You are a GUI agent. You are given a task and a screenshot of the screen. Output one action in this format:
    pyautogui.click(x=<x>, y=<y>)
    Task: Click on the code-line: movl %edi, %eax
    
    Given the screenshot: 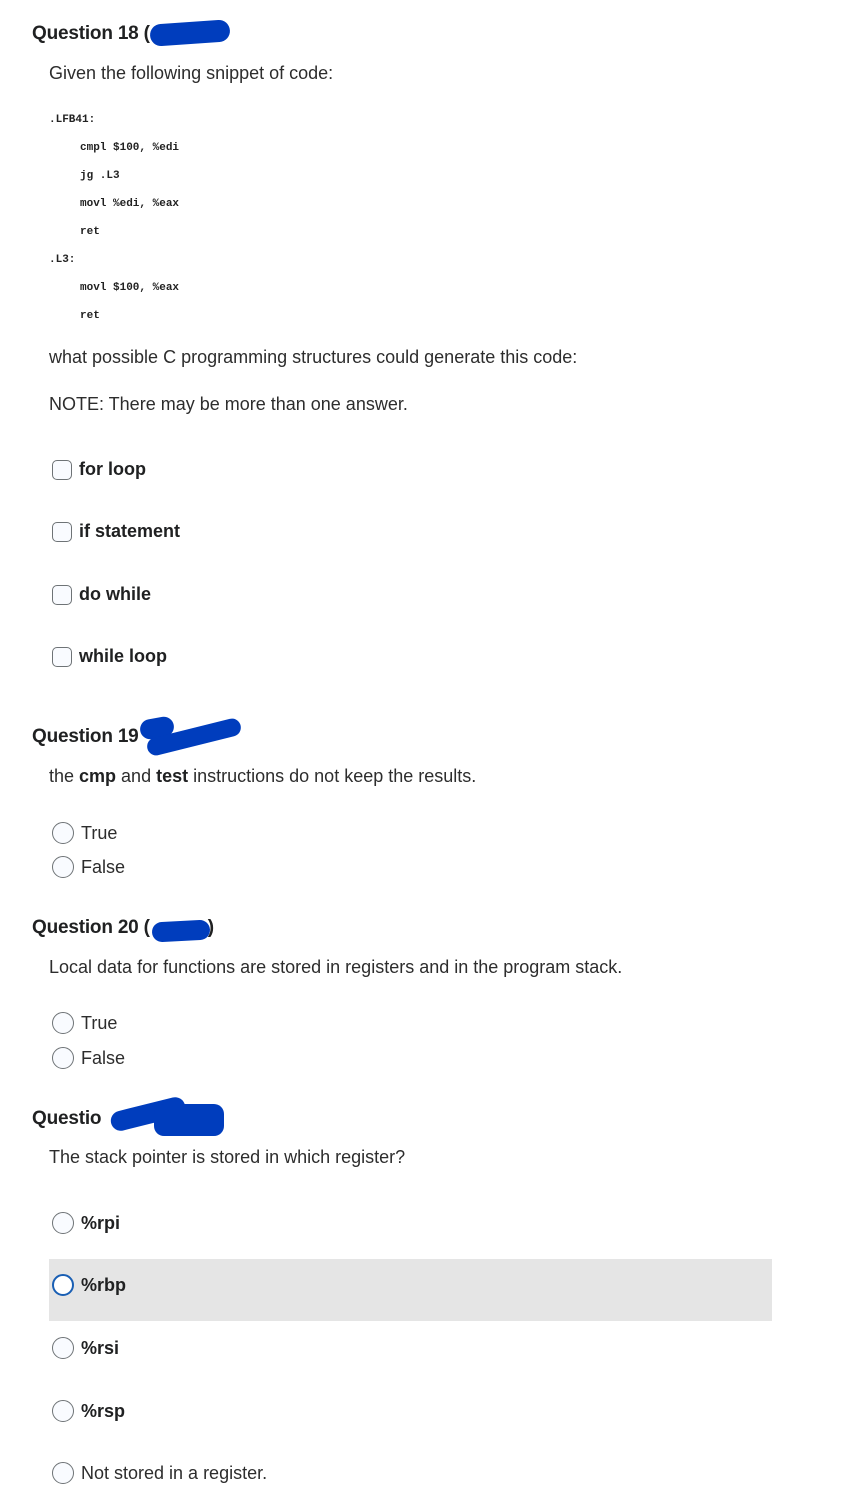 What is the action you would take?
    pyautogui.click(x=130, y=204)
    